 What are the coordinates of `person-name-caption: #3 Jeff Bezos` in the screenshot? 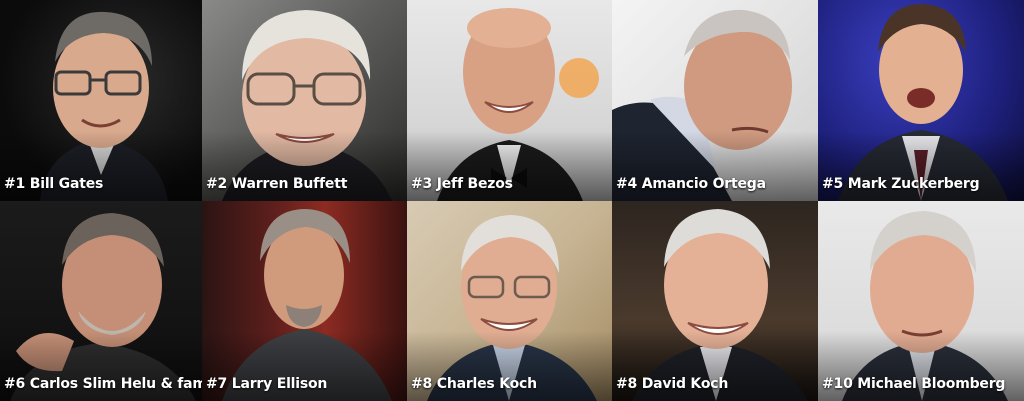 It's located at (462, 184).